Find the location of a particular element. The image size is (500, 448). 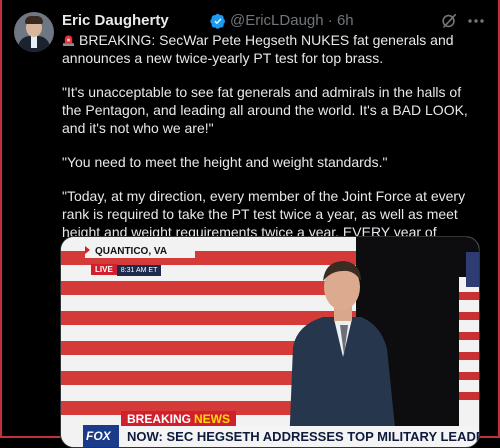

timestamp: 6h is located at coordinates (345, 20).